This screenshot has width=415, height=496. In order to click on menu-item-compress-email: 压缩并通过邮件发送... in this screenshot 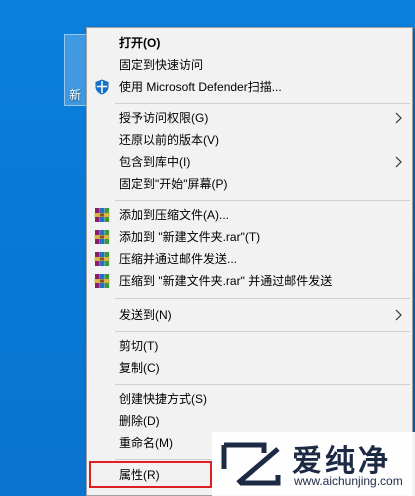, I will do `click(249, 259)`.